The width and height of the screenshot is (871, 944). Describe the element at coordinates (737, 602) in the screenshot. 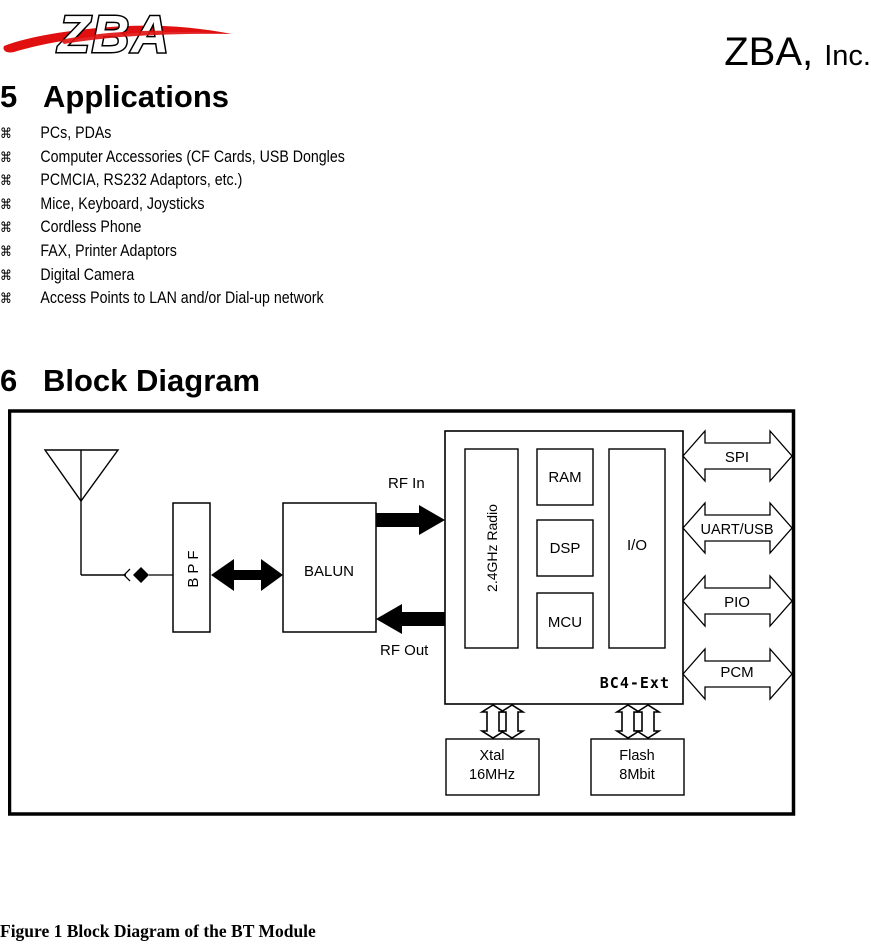

I see `pio-label: PIO` at that location.